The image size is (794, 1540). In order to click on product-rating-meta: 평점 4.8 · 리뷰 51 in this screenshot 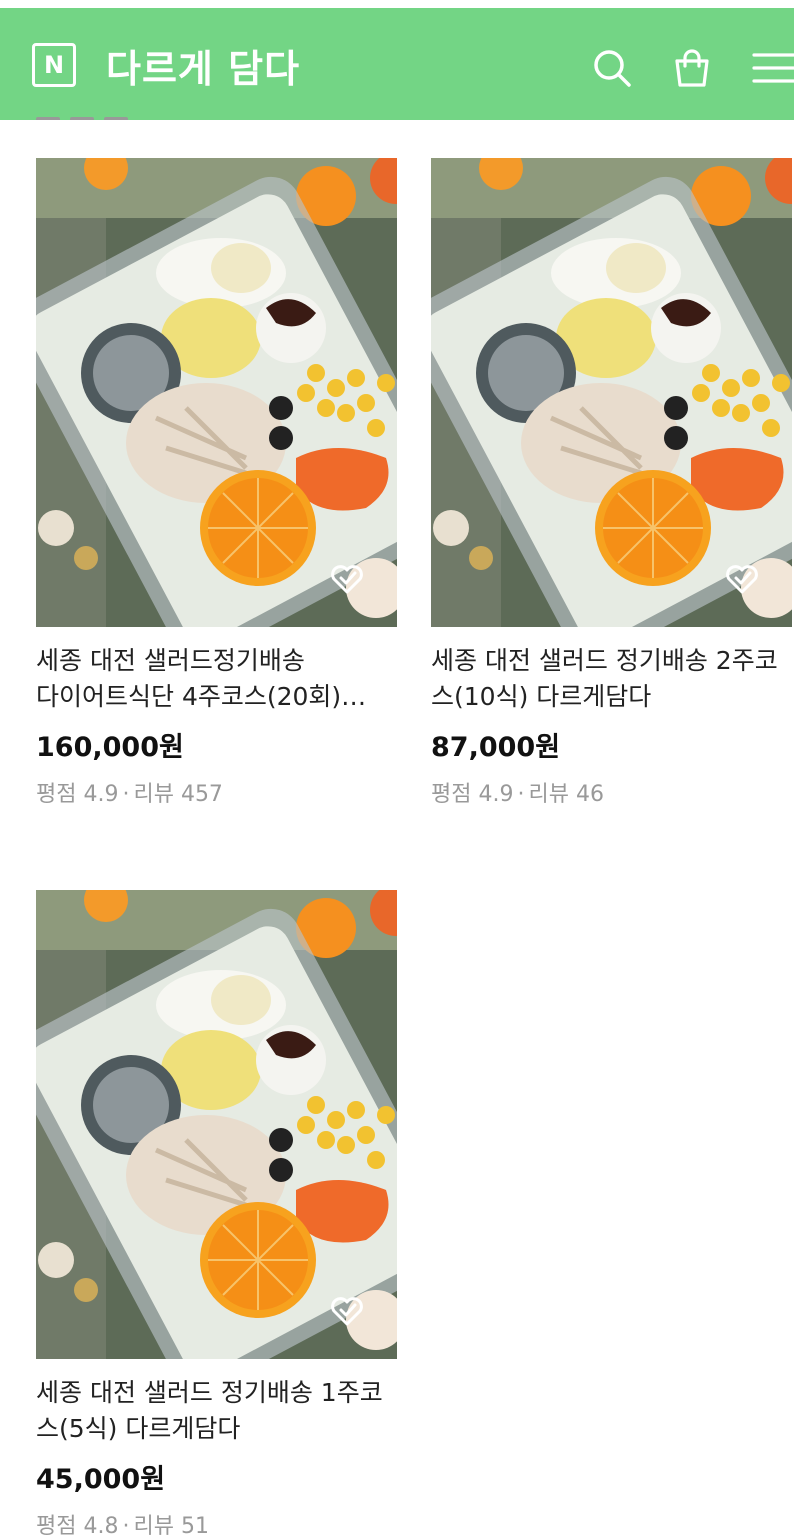, I will do `click(218, 1524)`.